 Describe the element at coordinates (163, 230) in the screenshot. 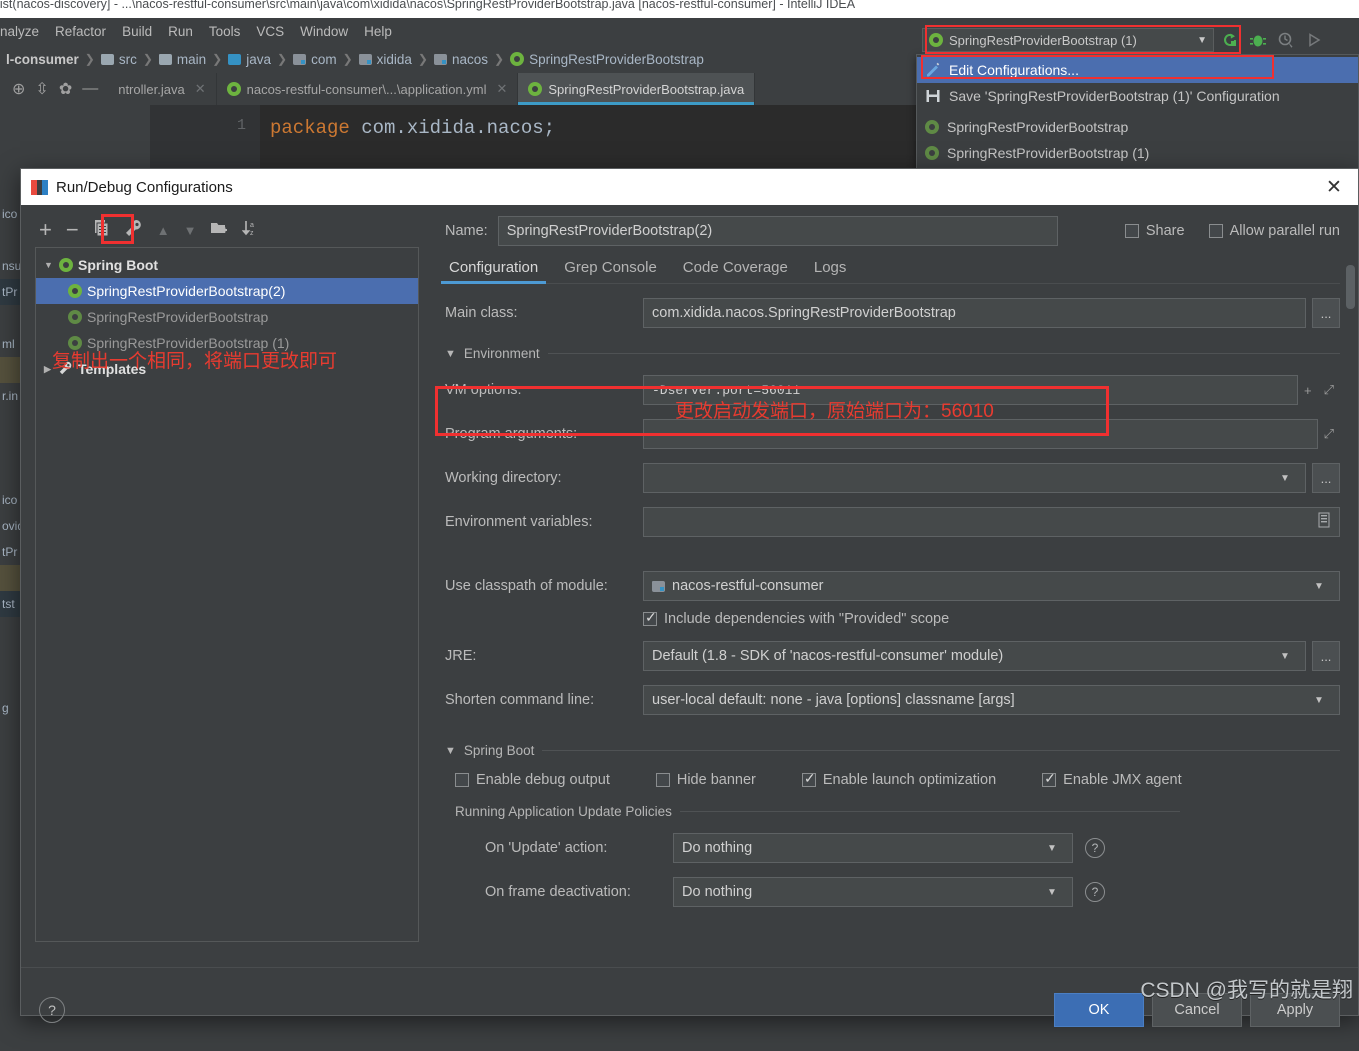

I see `move-up-button: ▲` at that location.